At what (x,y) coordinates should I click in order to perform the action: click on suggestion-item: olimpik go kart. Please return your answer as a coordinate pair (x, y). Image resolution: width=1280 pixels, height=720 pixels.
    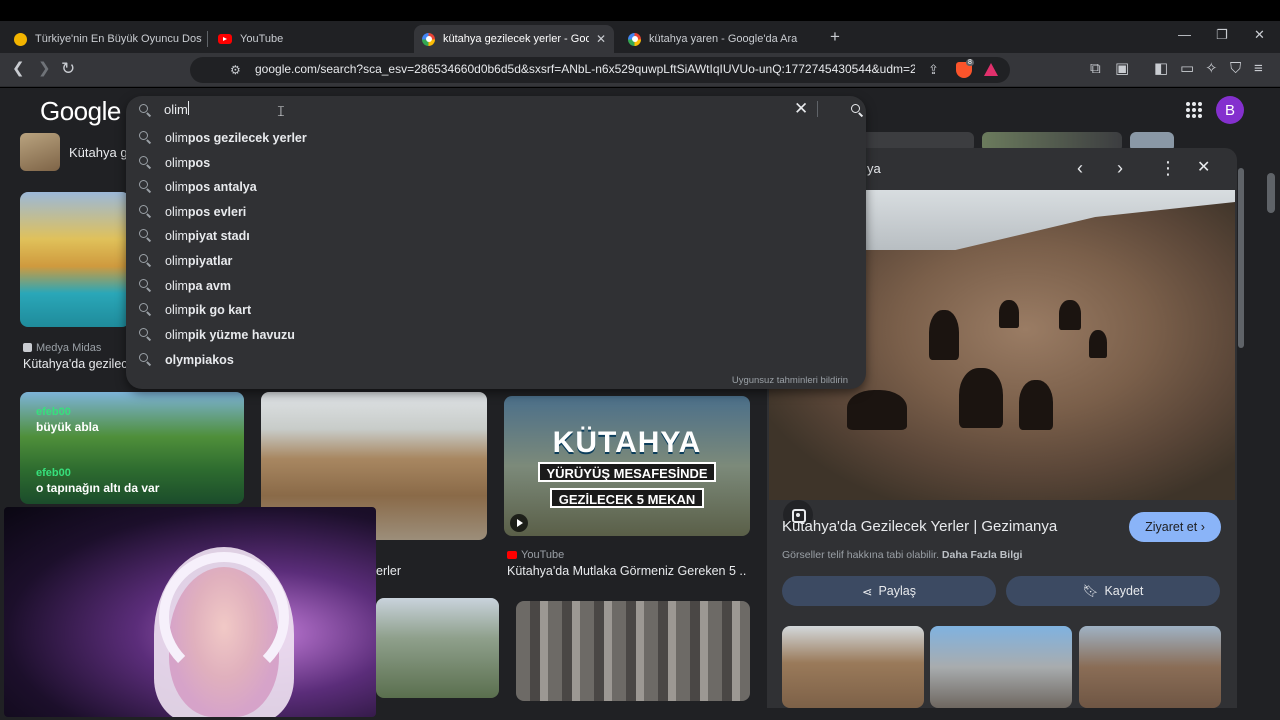
    Looking at the image, I should click on (496, 310).